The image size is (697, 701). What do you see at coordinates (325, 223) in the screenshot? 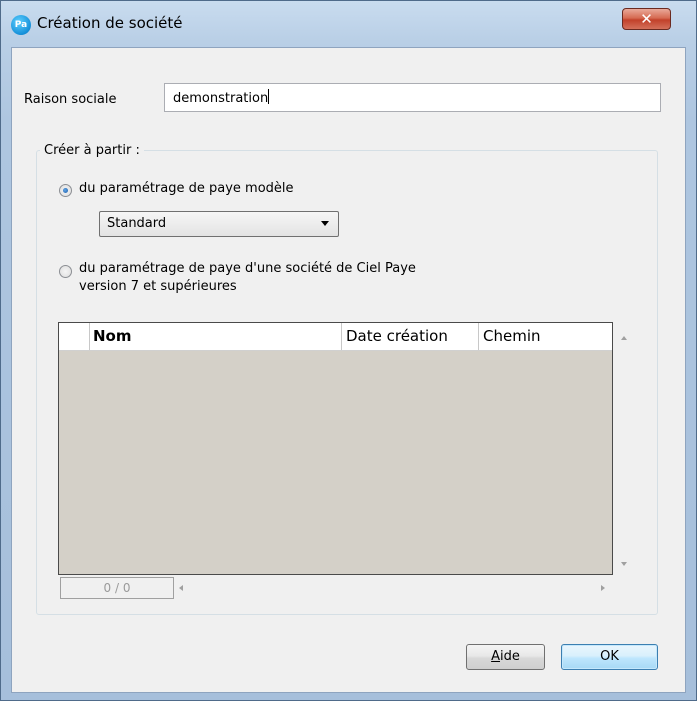
I see `chevron-down-icon` at bounding box center [325, 223].